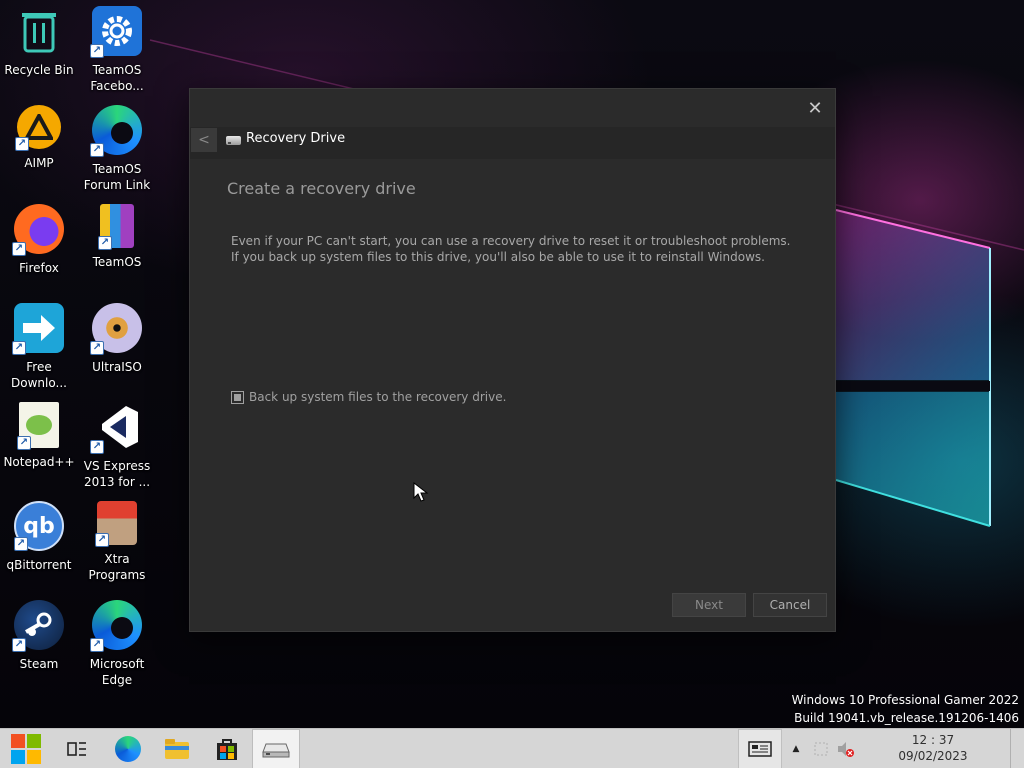  What do you see at coordinates (117, 367) in the screenshot?
I see `desktop-icon-label: UltraISO` at bounding box center [117, 367].